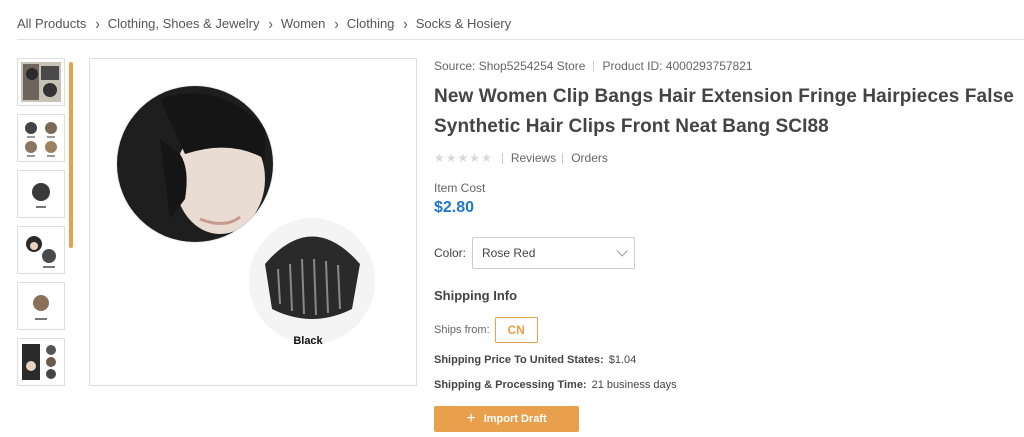 The image size is (1024, 437). I want to click on breadcrumb-clothing: Clothing, so click(371, 23).